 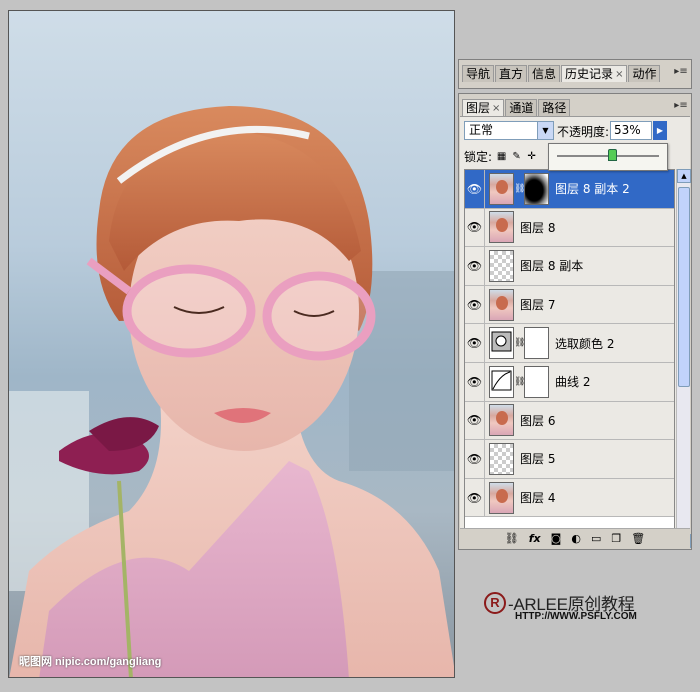 What do you see at coordinates (481, 130) in the screenshot?
I see `blend-mode-value: 正常` at bounding box center [481, 130].